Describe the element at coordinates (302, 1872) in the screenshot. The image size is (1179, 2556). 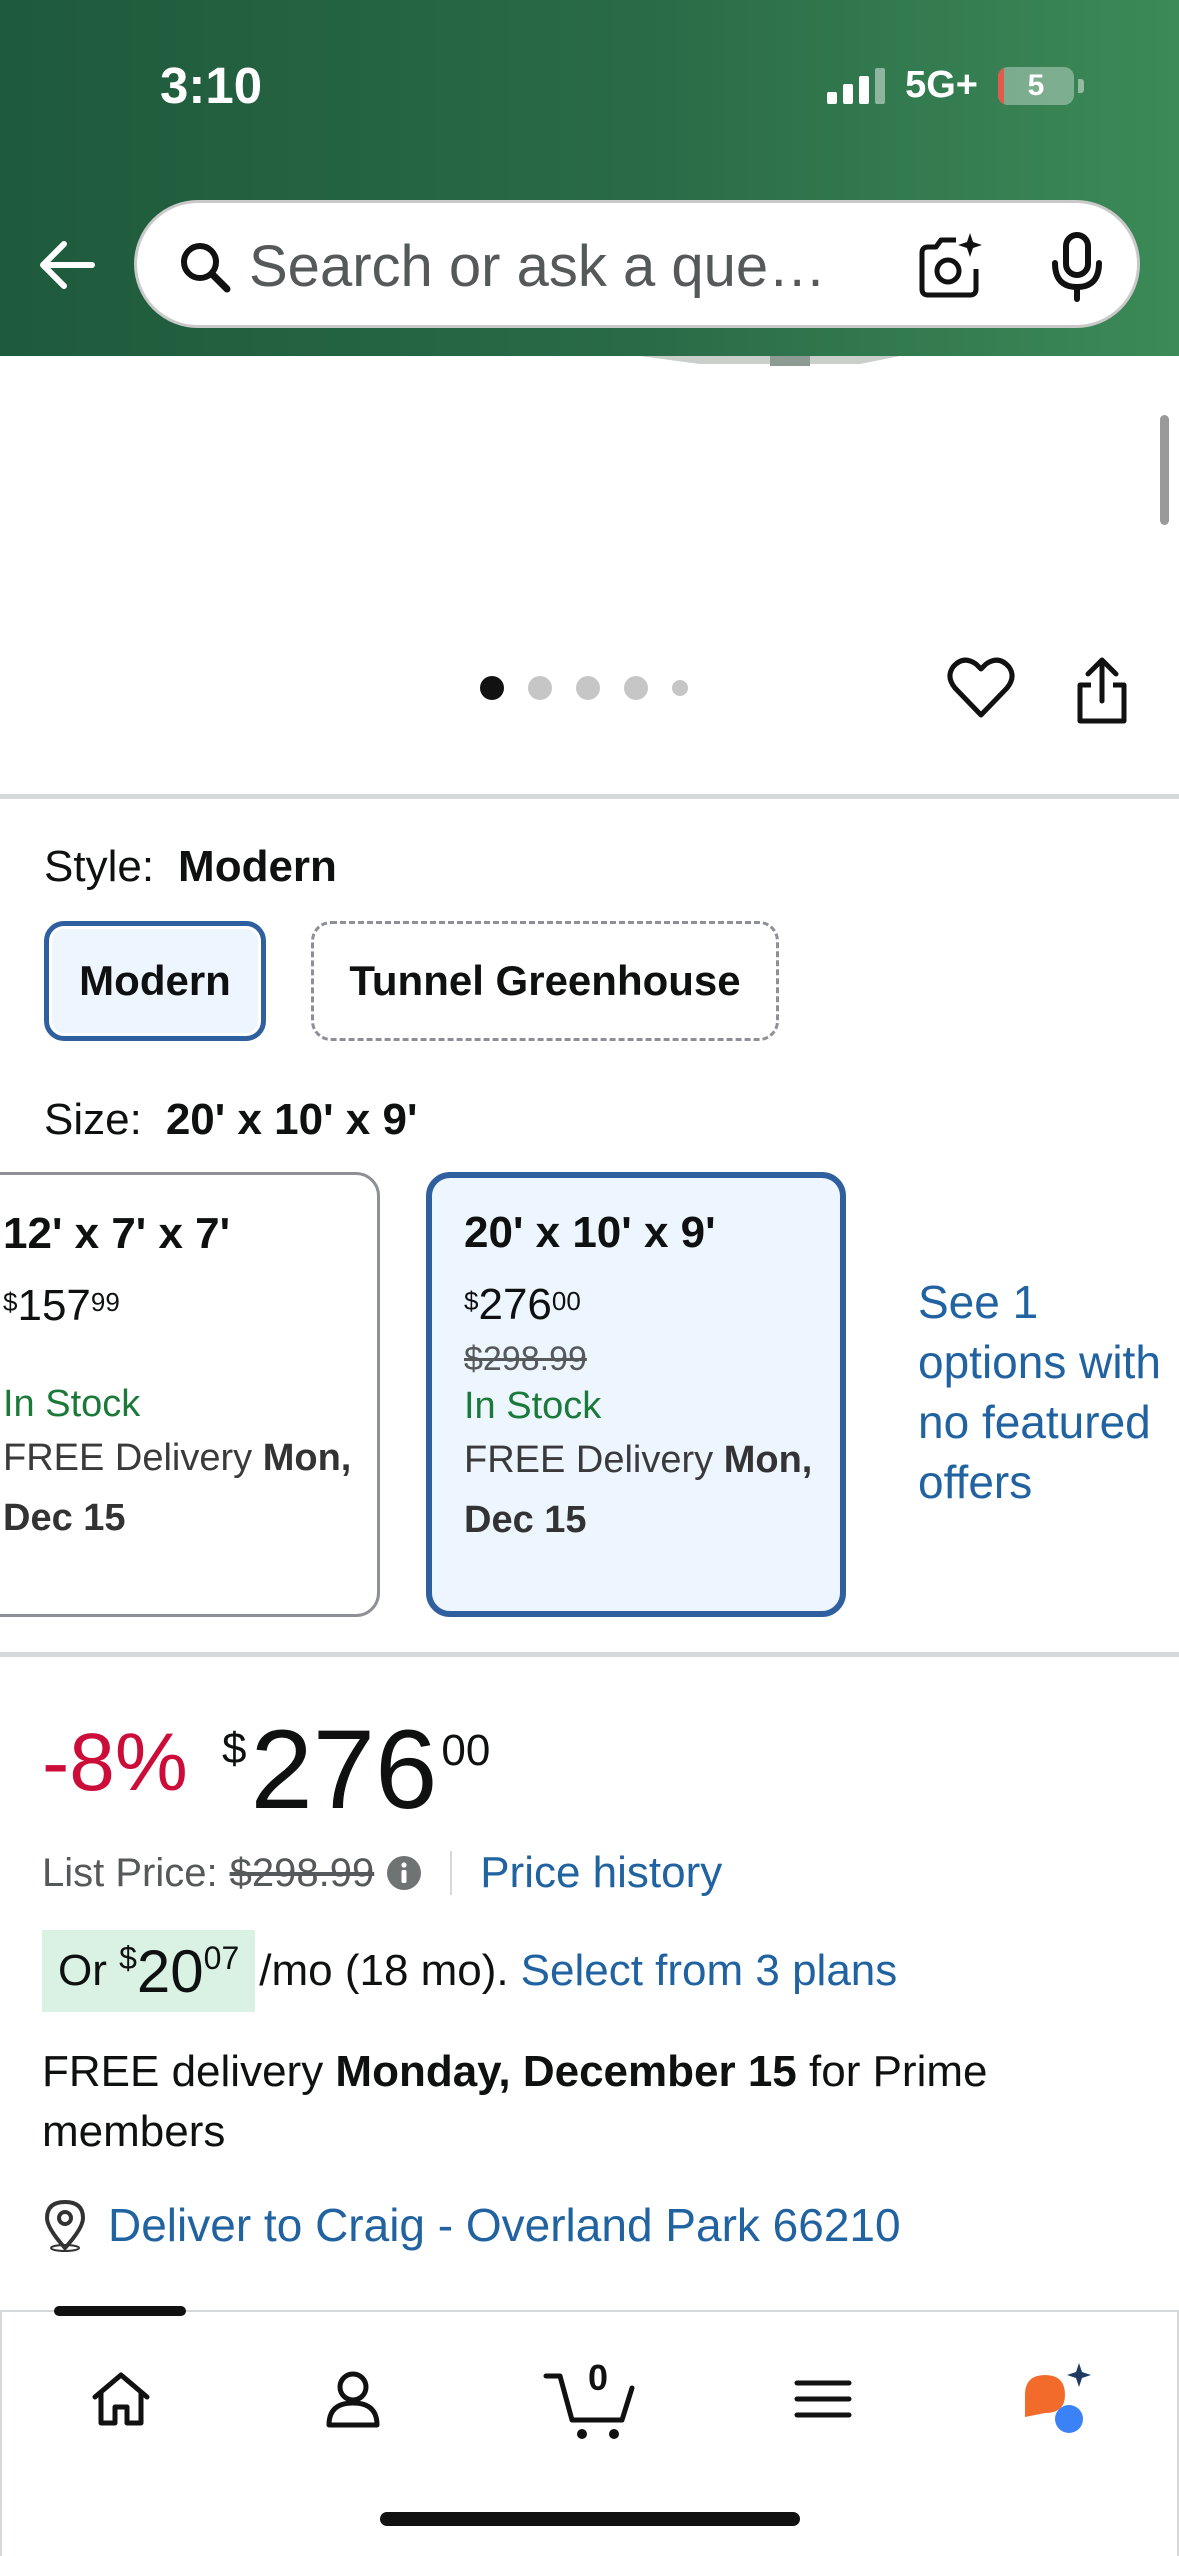
I see `list-price-value: $298.99` at that location.